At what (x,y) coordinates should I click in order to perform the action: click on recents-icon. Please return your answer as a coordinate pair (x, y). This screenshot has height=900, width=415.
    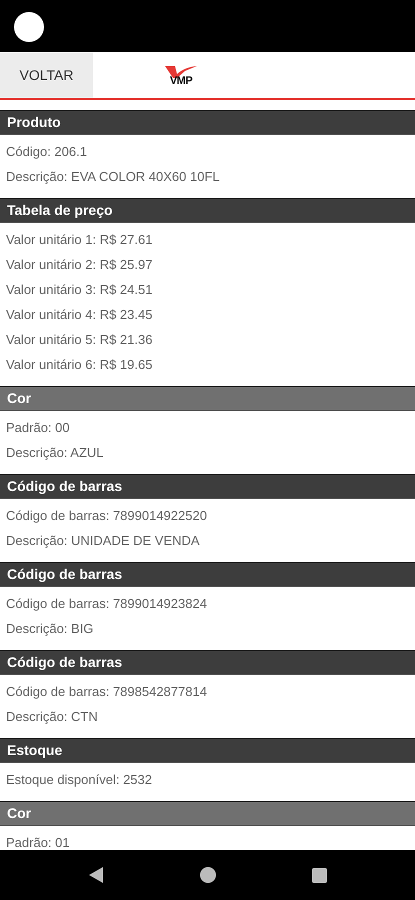
    Looking at the image, I should click on (319, 875).